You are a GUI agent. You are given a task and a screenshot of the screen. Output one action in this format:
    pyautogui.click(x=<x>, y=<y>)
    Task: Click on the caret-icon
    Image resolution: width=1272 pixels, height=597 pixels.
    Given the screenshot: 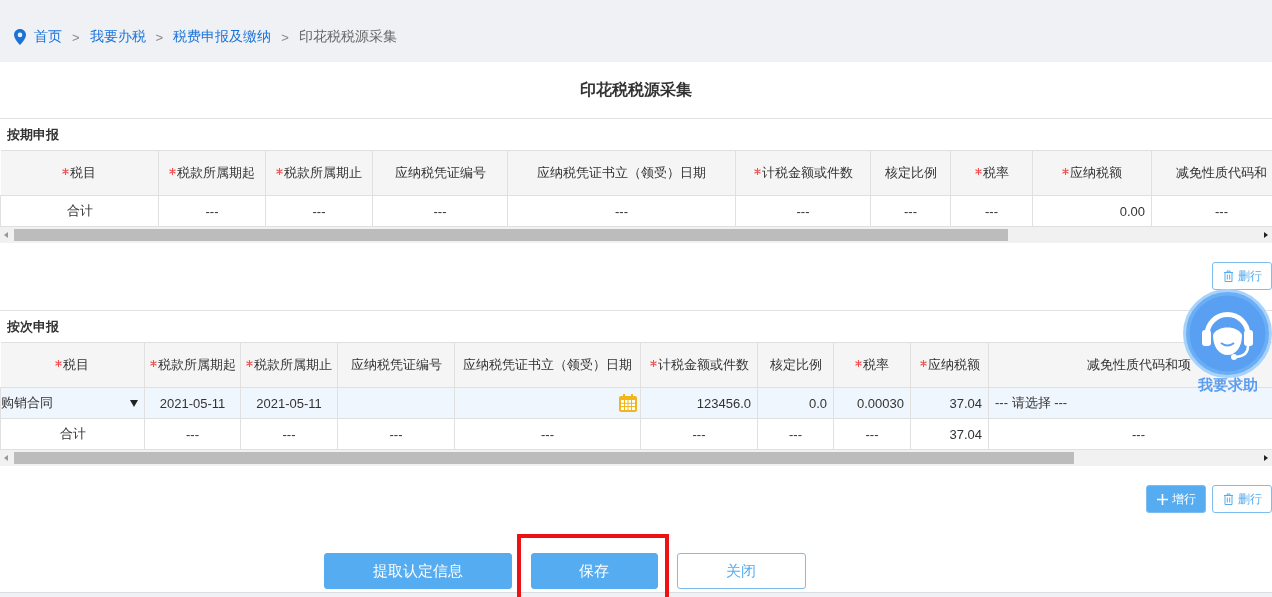 What is the action you would take?
    pyautogui.click(x=134, y=403)
    